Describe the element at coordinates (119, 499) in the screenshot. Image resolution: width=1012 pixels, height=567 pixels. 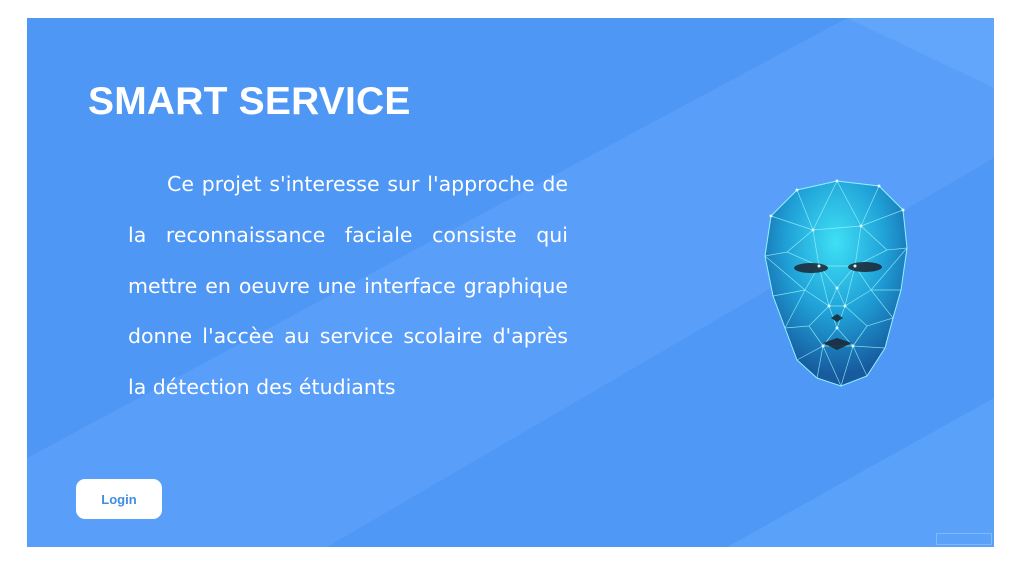
I see `login-button: Login` at that location.